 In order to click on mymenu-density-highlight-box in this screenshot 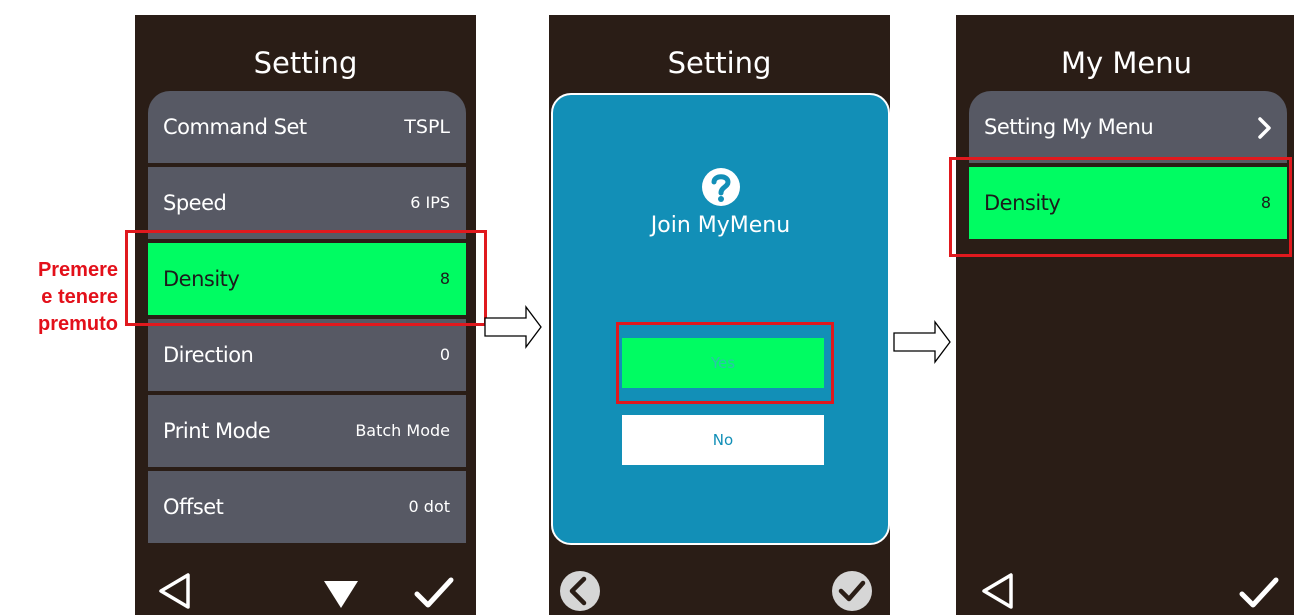, I will do `click(1120, 207)`.